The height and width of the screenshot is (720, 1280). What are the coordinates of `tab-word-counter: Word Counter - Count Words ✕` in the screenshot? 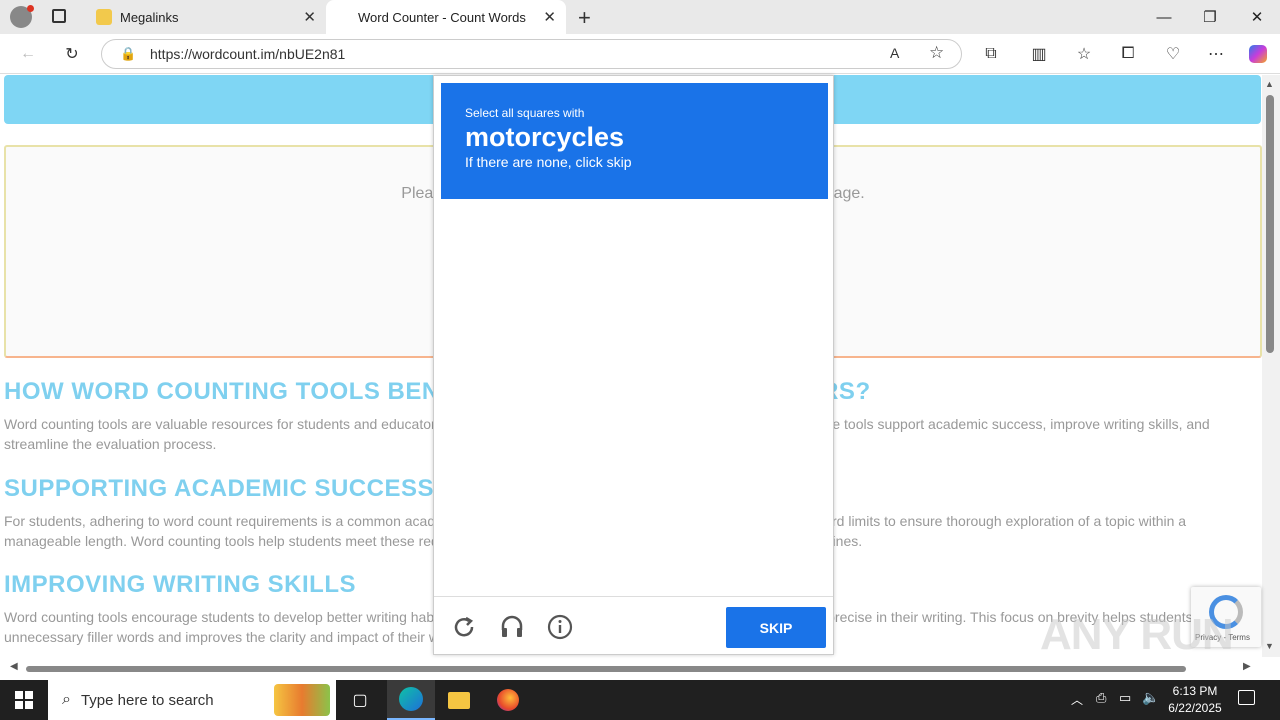 It's located at (446, 17).